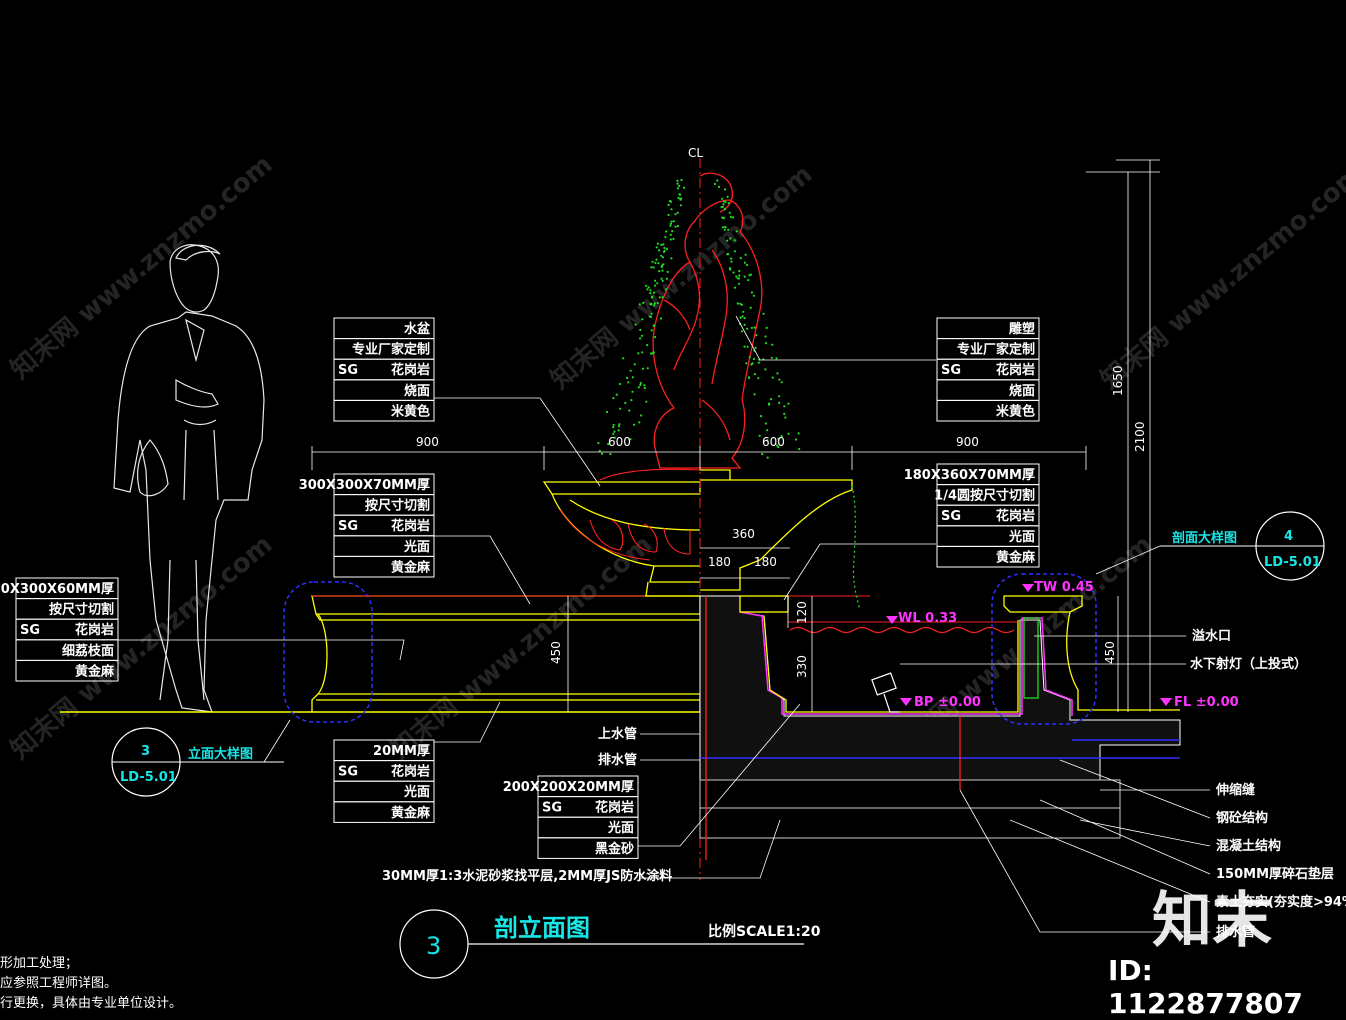  Describe the element at coordinates (743, 534) in the screenshot. I see `dim-360: 360` at that location.